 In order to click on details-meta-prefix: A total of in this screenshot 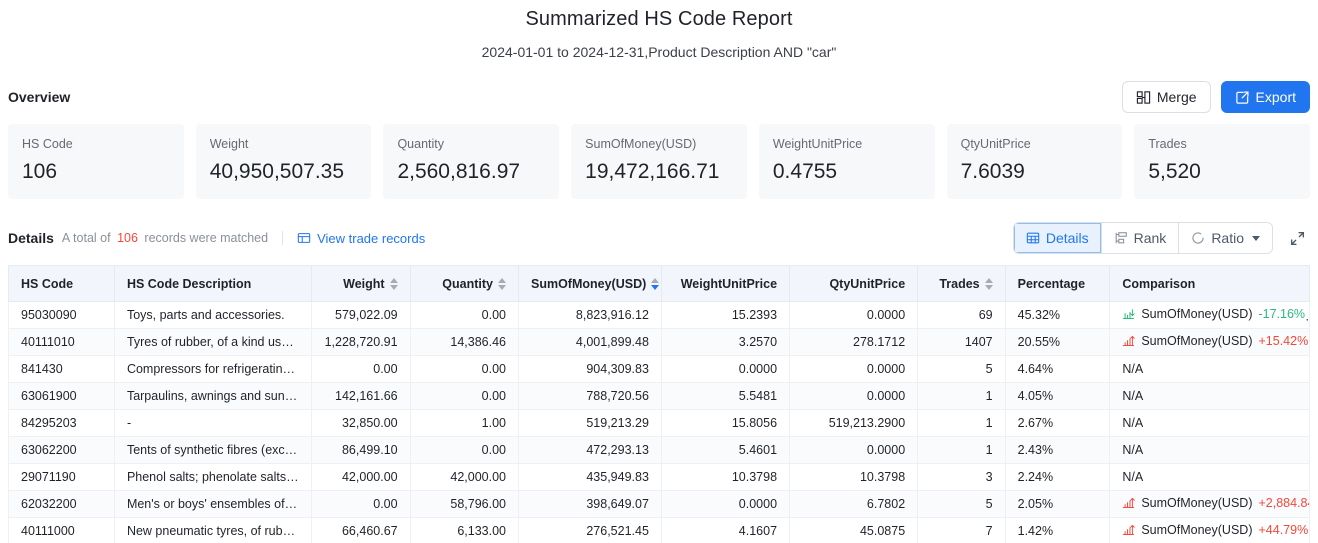, I will do `click(86, 238)`.